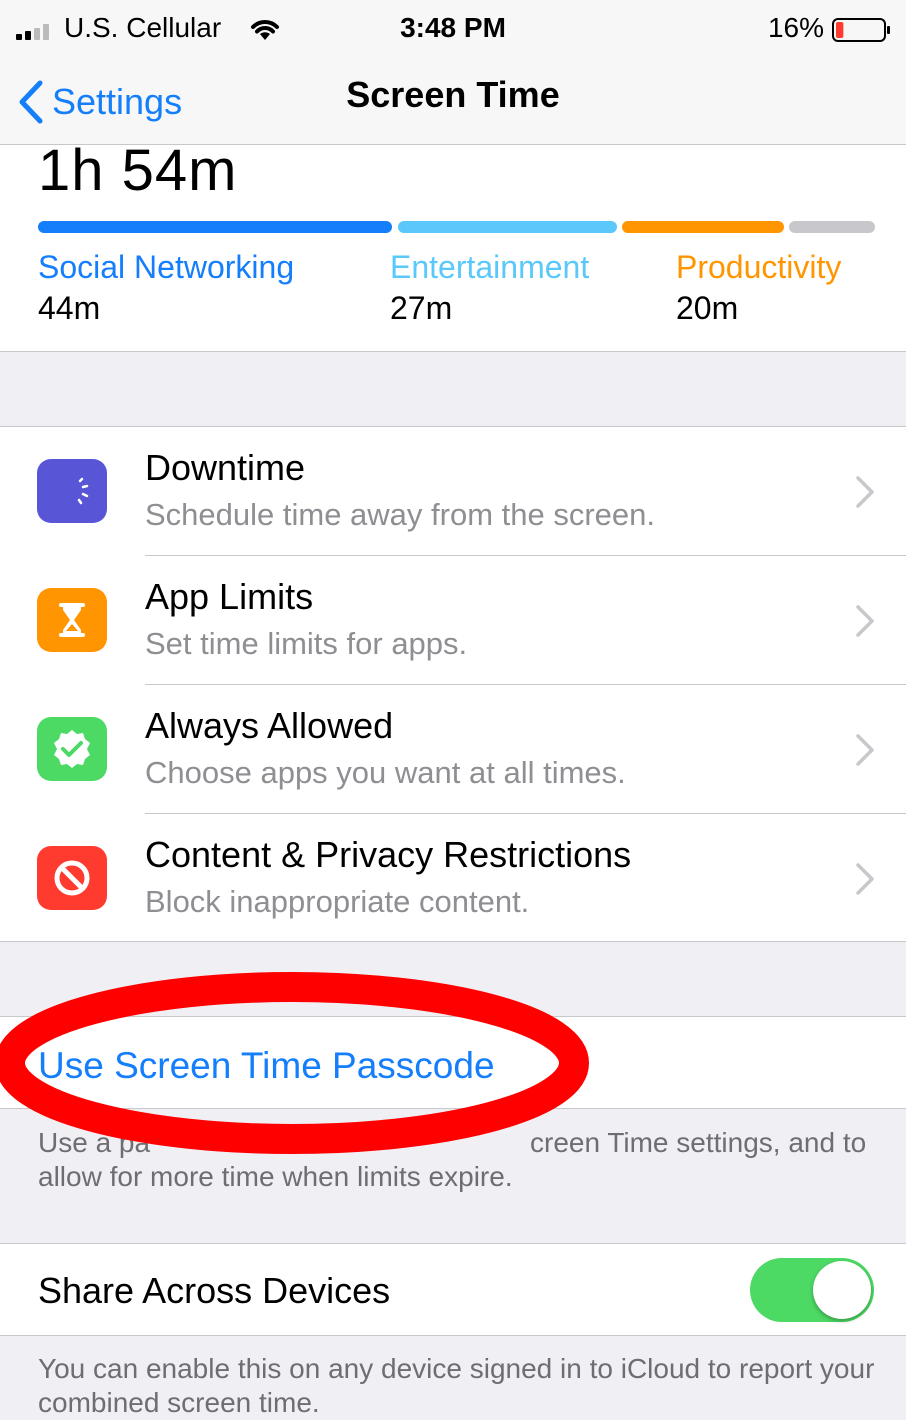 The height and width of the screenshot is (1420, 906). Describe the element at coordinates (489, 288) in the screenshot. I see `category-entertainment: Entertainment 27m` at that location.